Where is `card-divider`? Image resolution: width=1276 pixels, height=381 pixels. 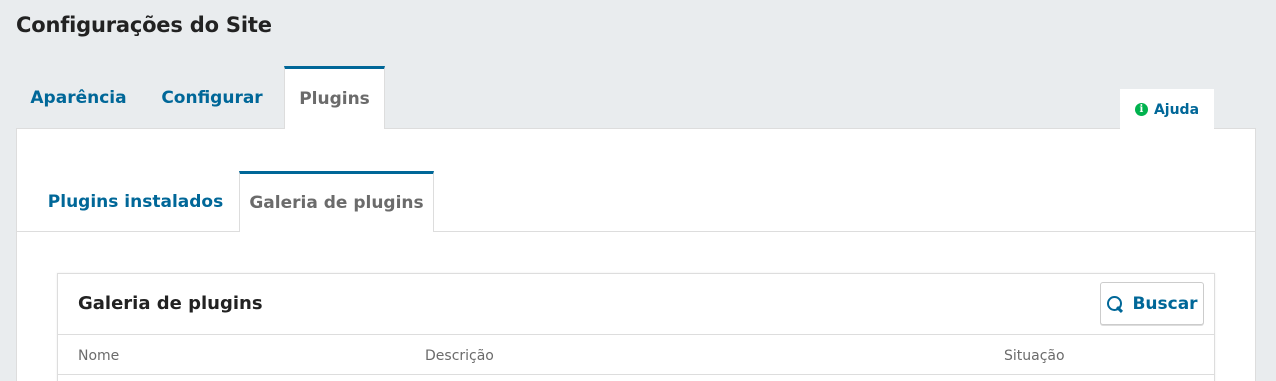
card-divider is located at coordinates (636, 334).